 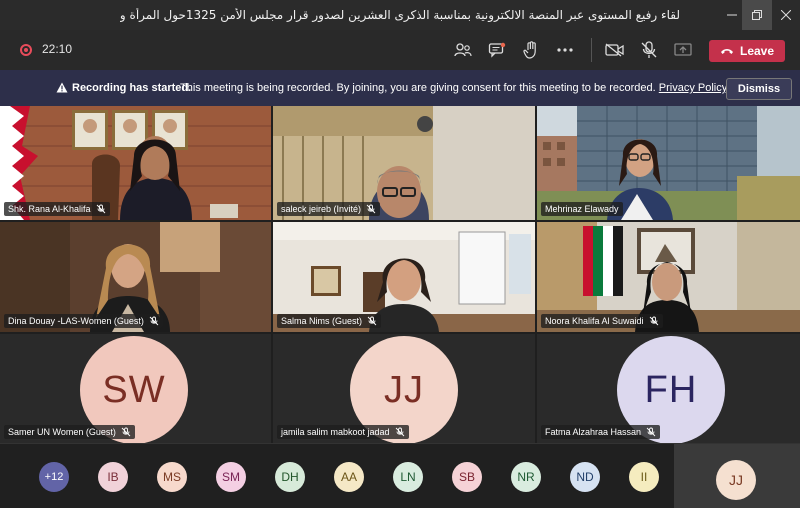 I want to click on video-tile: Shk. Rana Al-Khalifa, so click(x=135, y=163).